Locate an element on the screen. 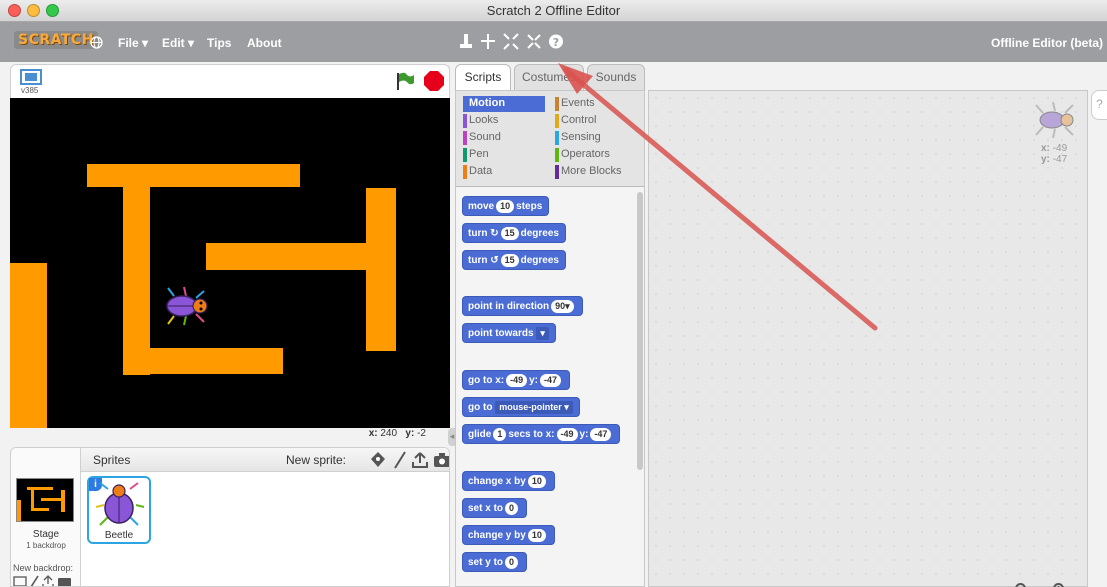  category-operators: Operators is located at coordinates (596, 155).